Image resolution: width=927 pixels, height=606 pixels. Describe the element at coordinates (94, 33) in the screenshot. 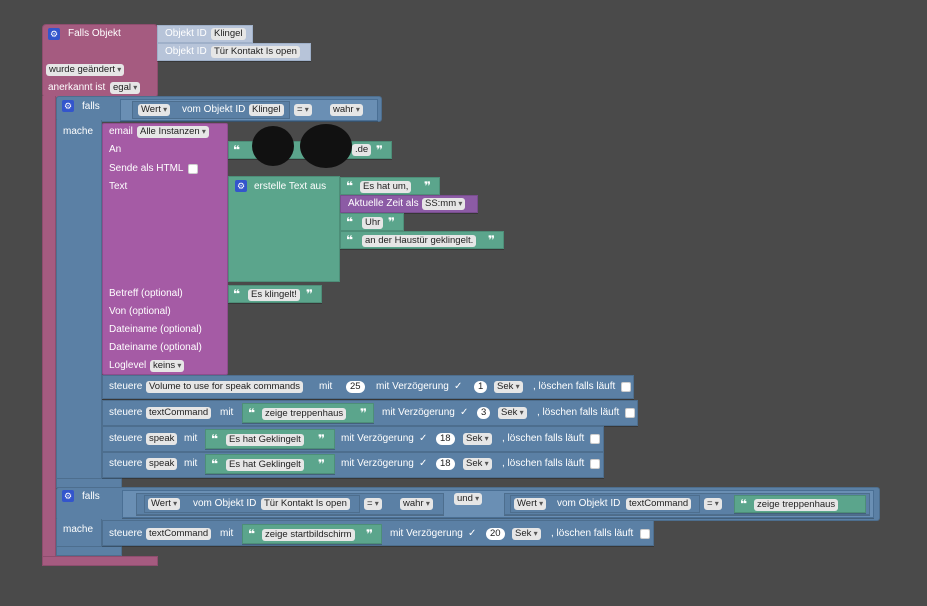

I see `event-title: Falls Objekt` at that location.